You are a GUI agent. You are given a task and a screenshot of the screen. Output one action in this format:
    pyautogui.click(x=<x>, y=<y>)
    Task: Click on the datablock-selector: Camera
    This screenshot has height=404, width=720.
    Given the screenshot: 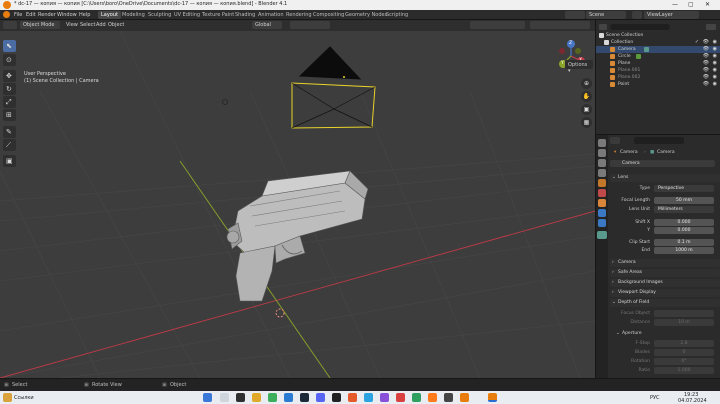 What is the action you would take?
    pyautogui.click(x=665, y=164)
    